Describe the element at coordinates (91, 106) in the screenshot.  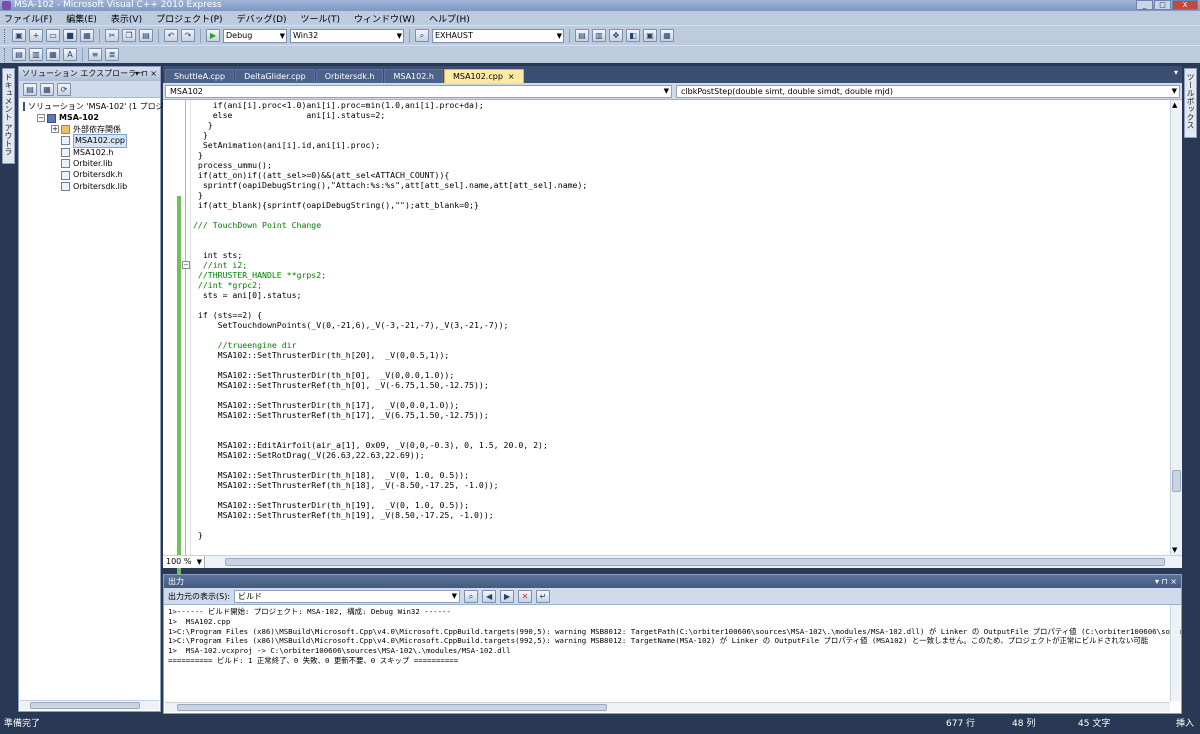
I see `tree-item: ソリューション 'MSA-102' (1 プロジ` at that location.